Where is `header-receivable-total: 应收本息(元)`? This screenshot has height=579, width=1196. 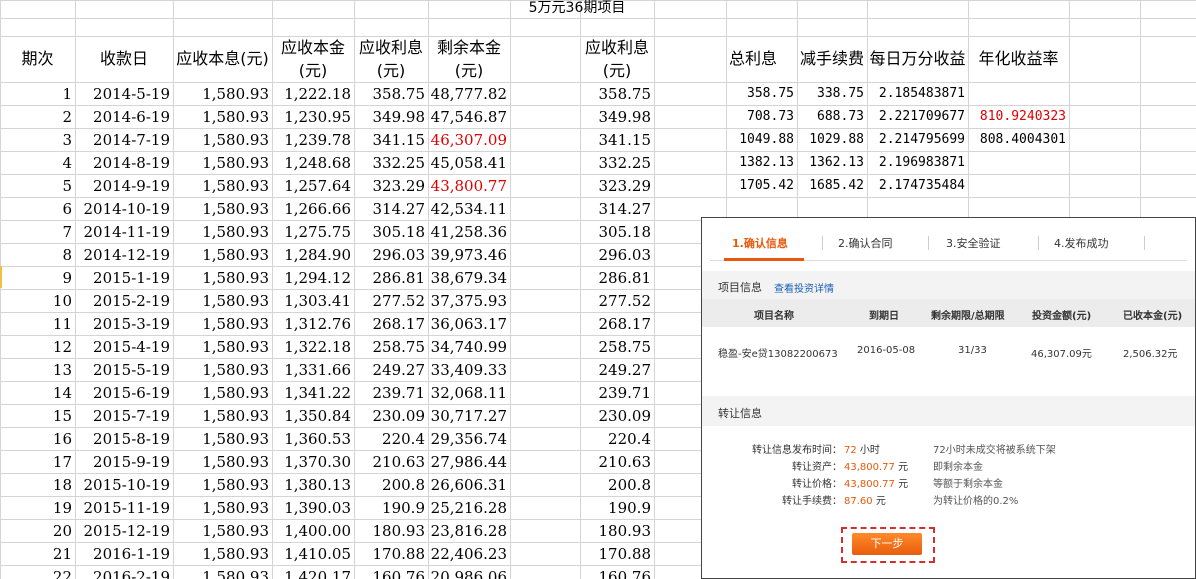
header-receivable-total: 应收本息(元) is located at coordinates (222, 59).